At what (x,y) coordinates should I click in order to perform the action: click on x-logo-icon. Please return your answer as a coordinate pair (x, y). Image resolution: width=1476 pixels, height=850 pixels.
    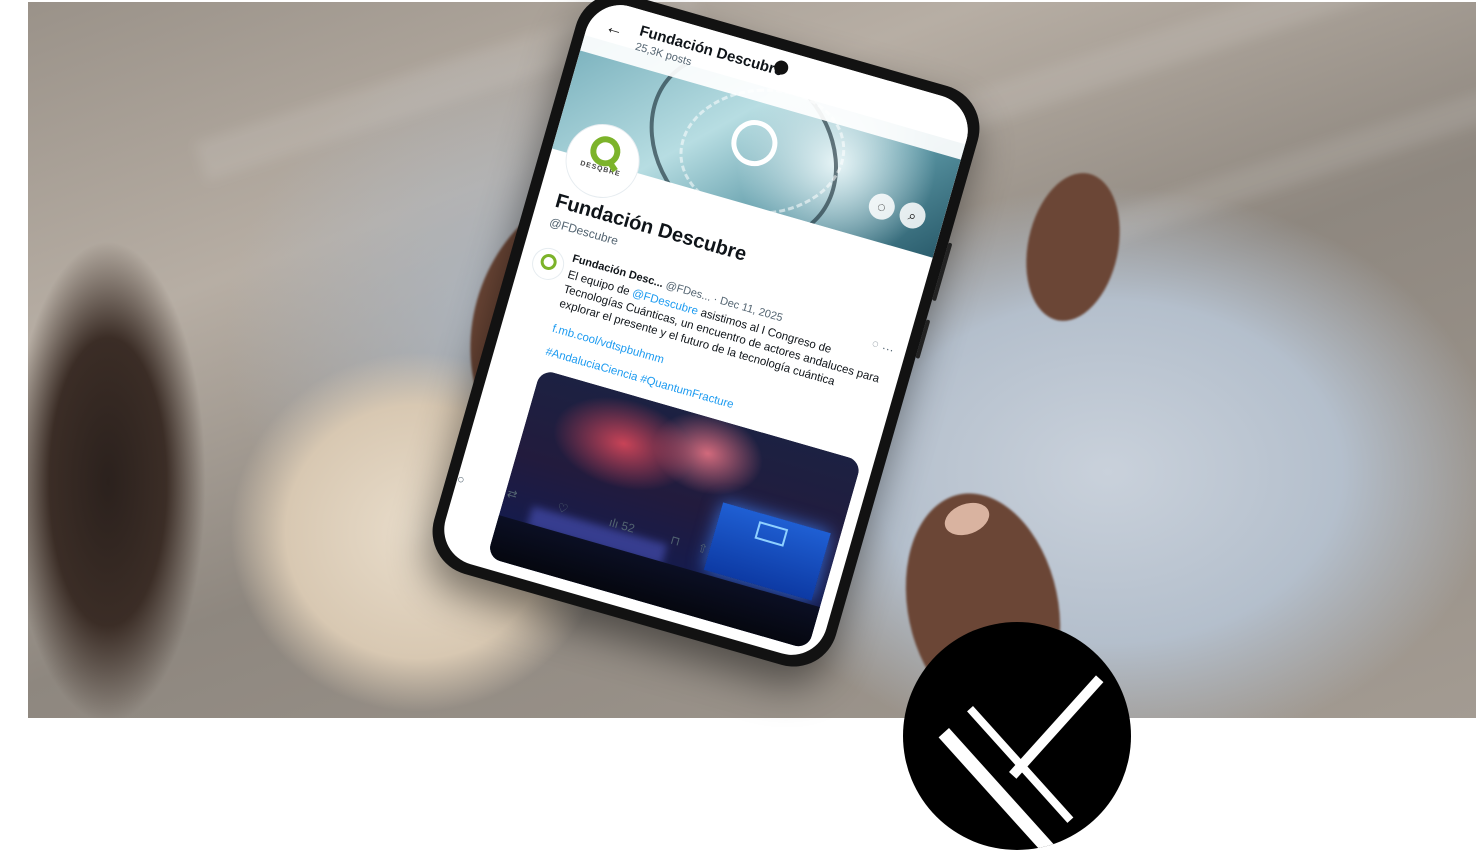
    Looking at the image, I should click on (1021, 756).